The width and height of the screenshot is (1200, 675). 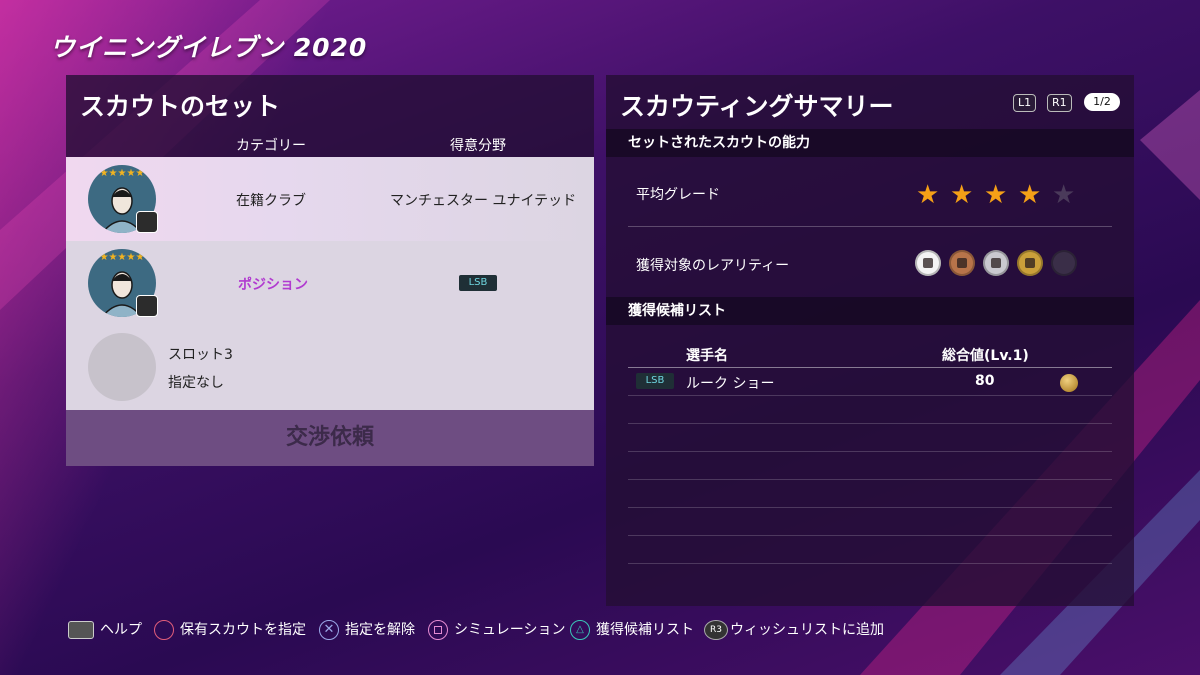 I want to click on empty-avatar, so click(x=122, y=367).